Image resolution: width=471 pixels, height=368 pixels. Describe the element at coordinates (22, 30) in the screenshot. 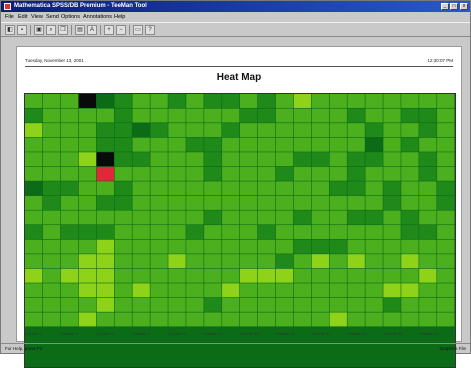

I see `save-icon: ▪` at that location.